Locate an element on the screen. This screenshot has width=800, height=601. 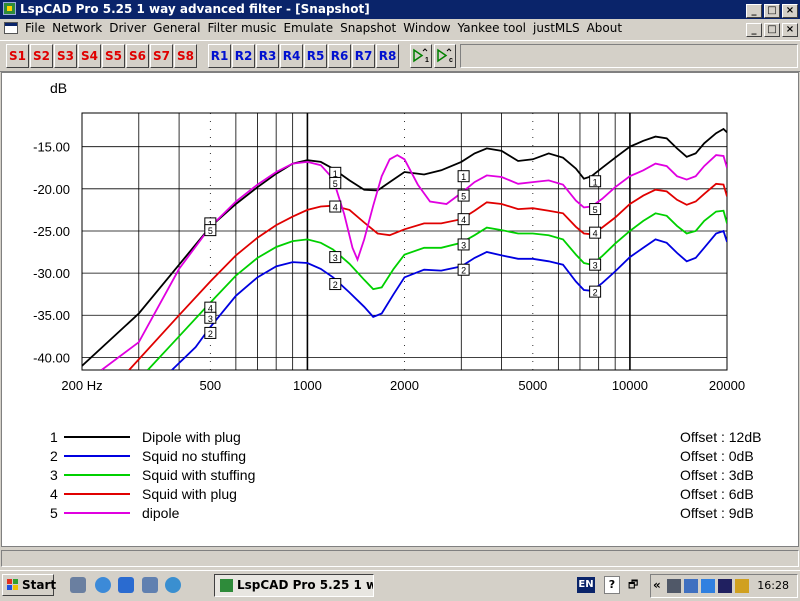
menu-item-filter-music: Filter music is located at coordinates (245, 28).